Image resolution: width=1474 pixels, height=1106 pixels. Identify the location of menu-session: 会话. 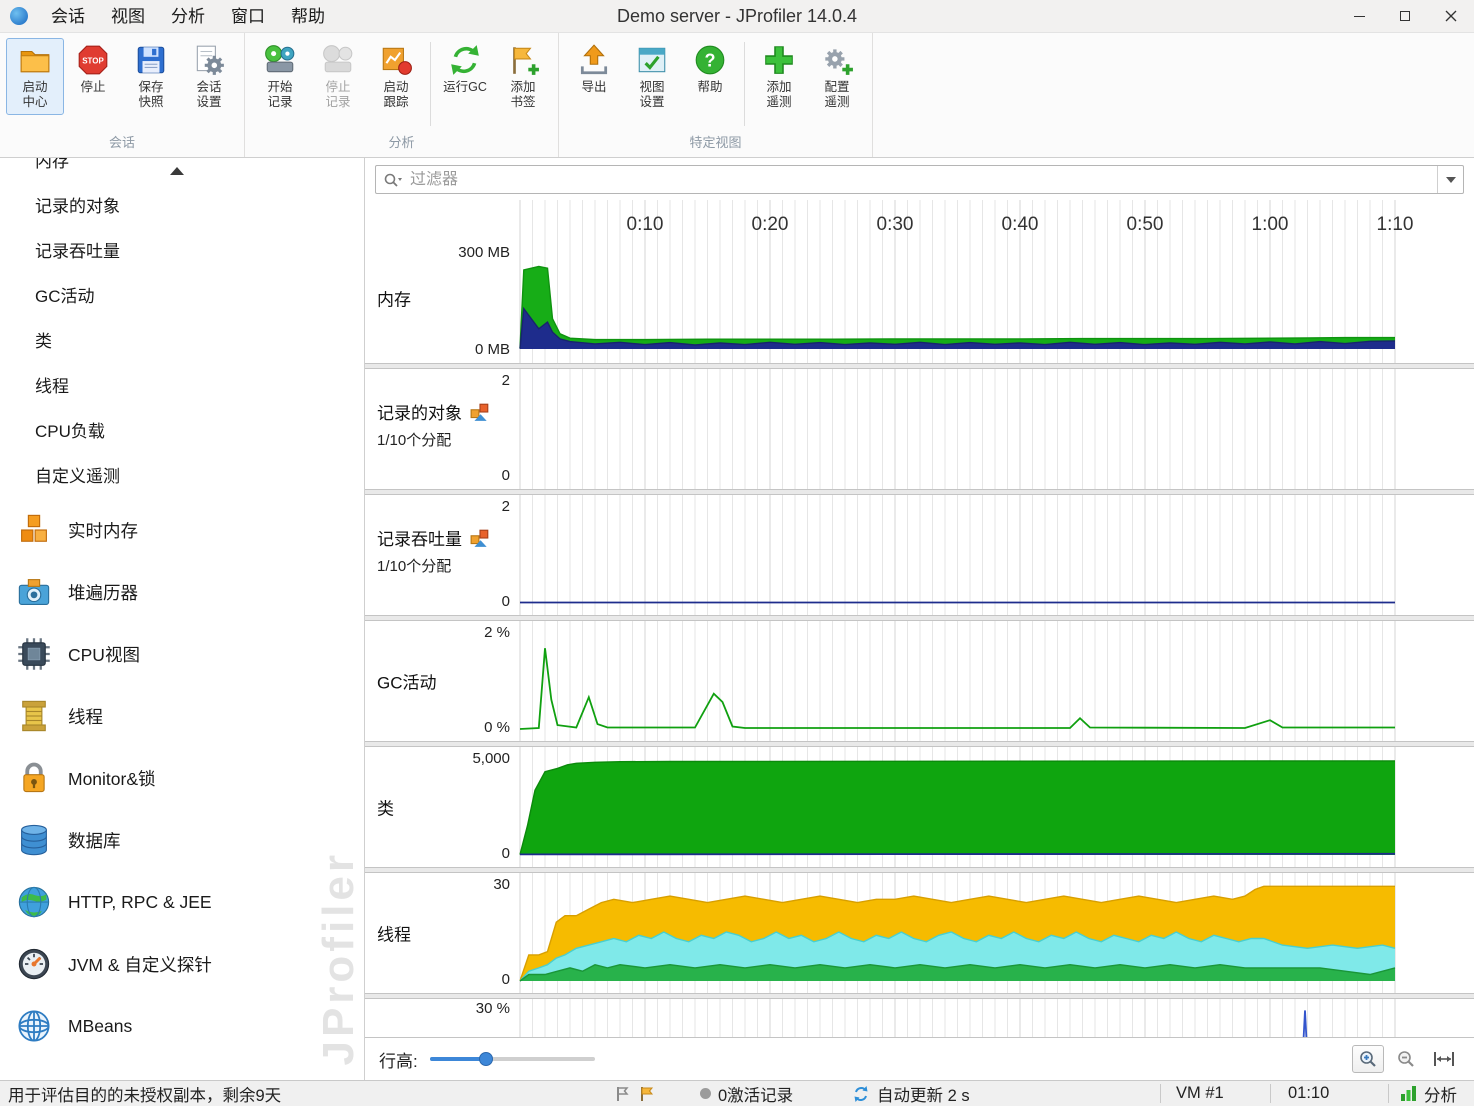
(68, 16).